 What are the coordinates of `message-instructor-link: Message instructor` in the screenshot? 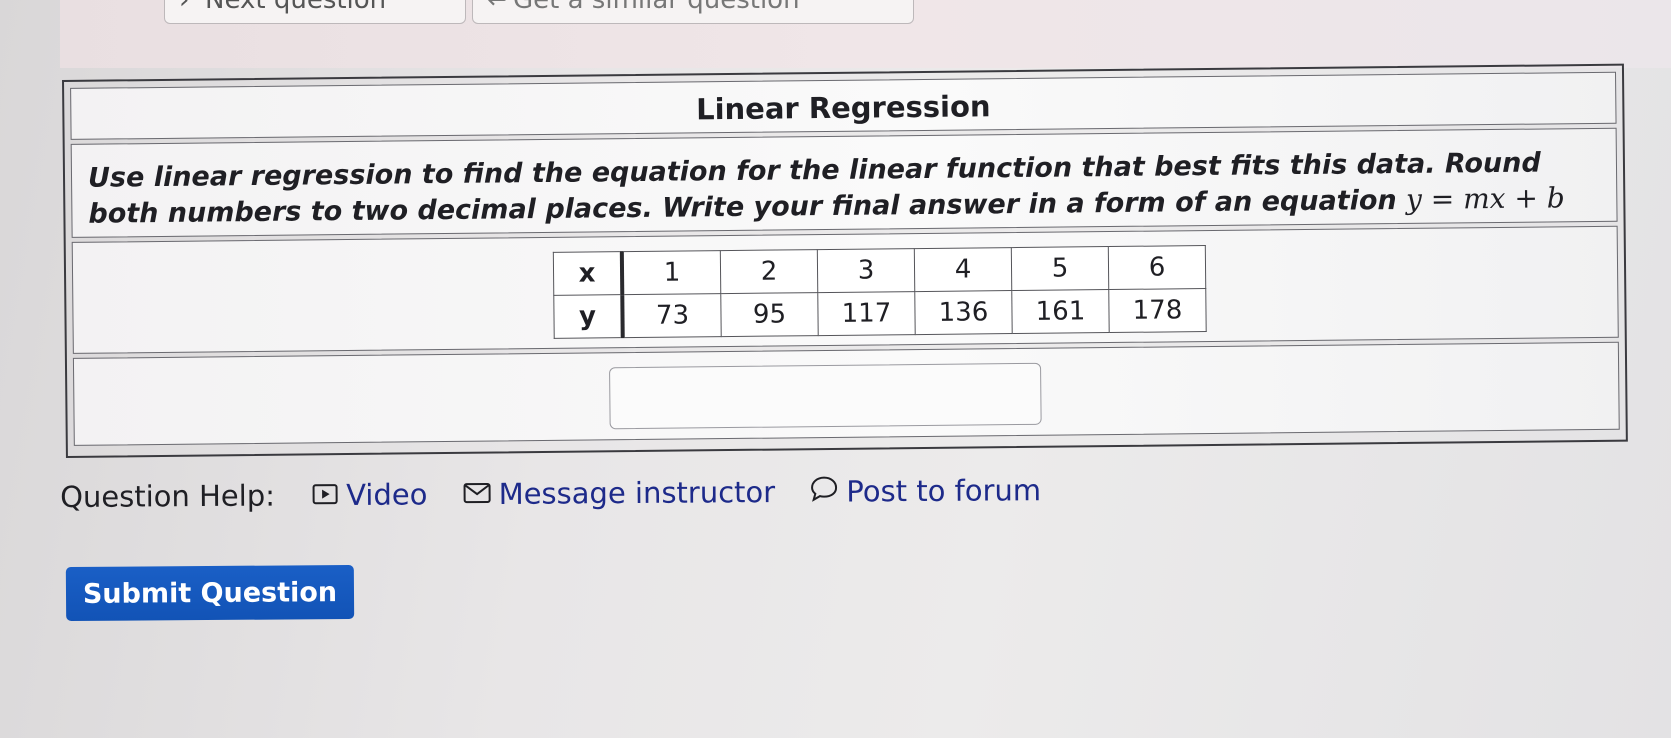 It's located at (624, 493).